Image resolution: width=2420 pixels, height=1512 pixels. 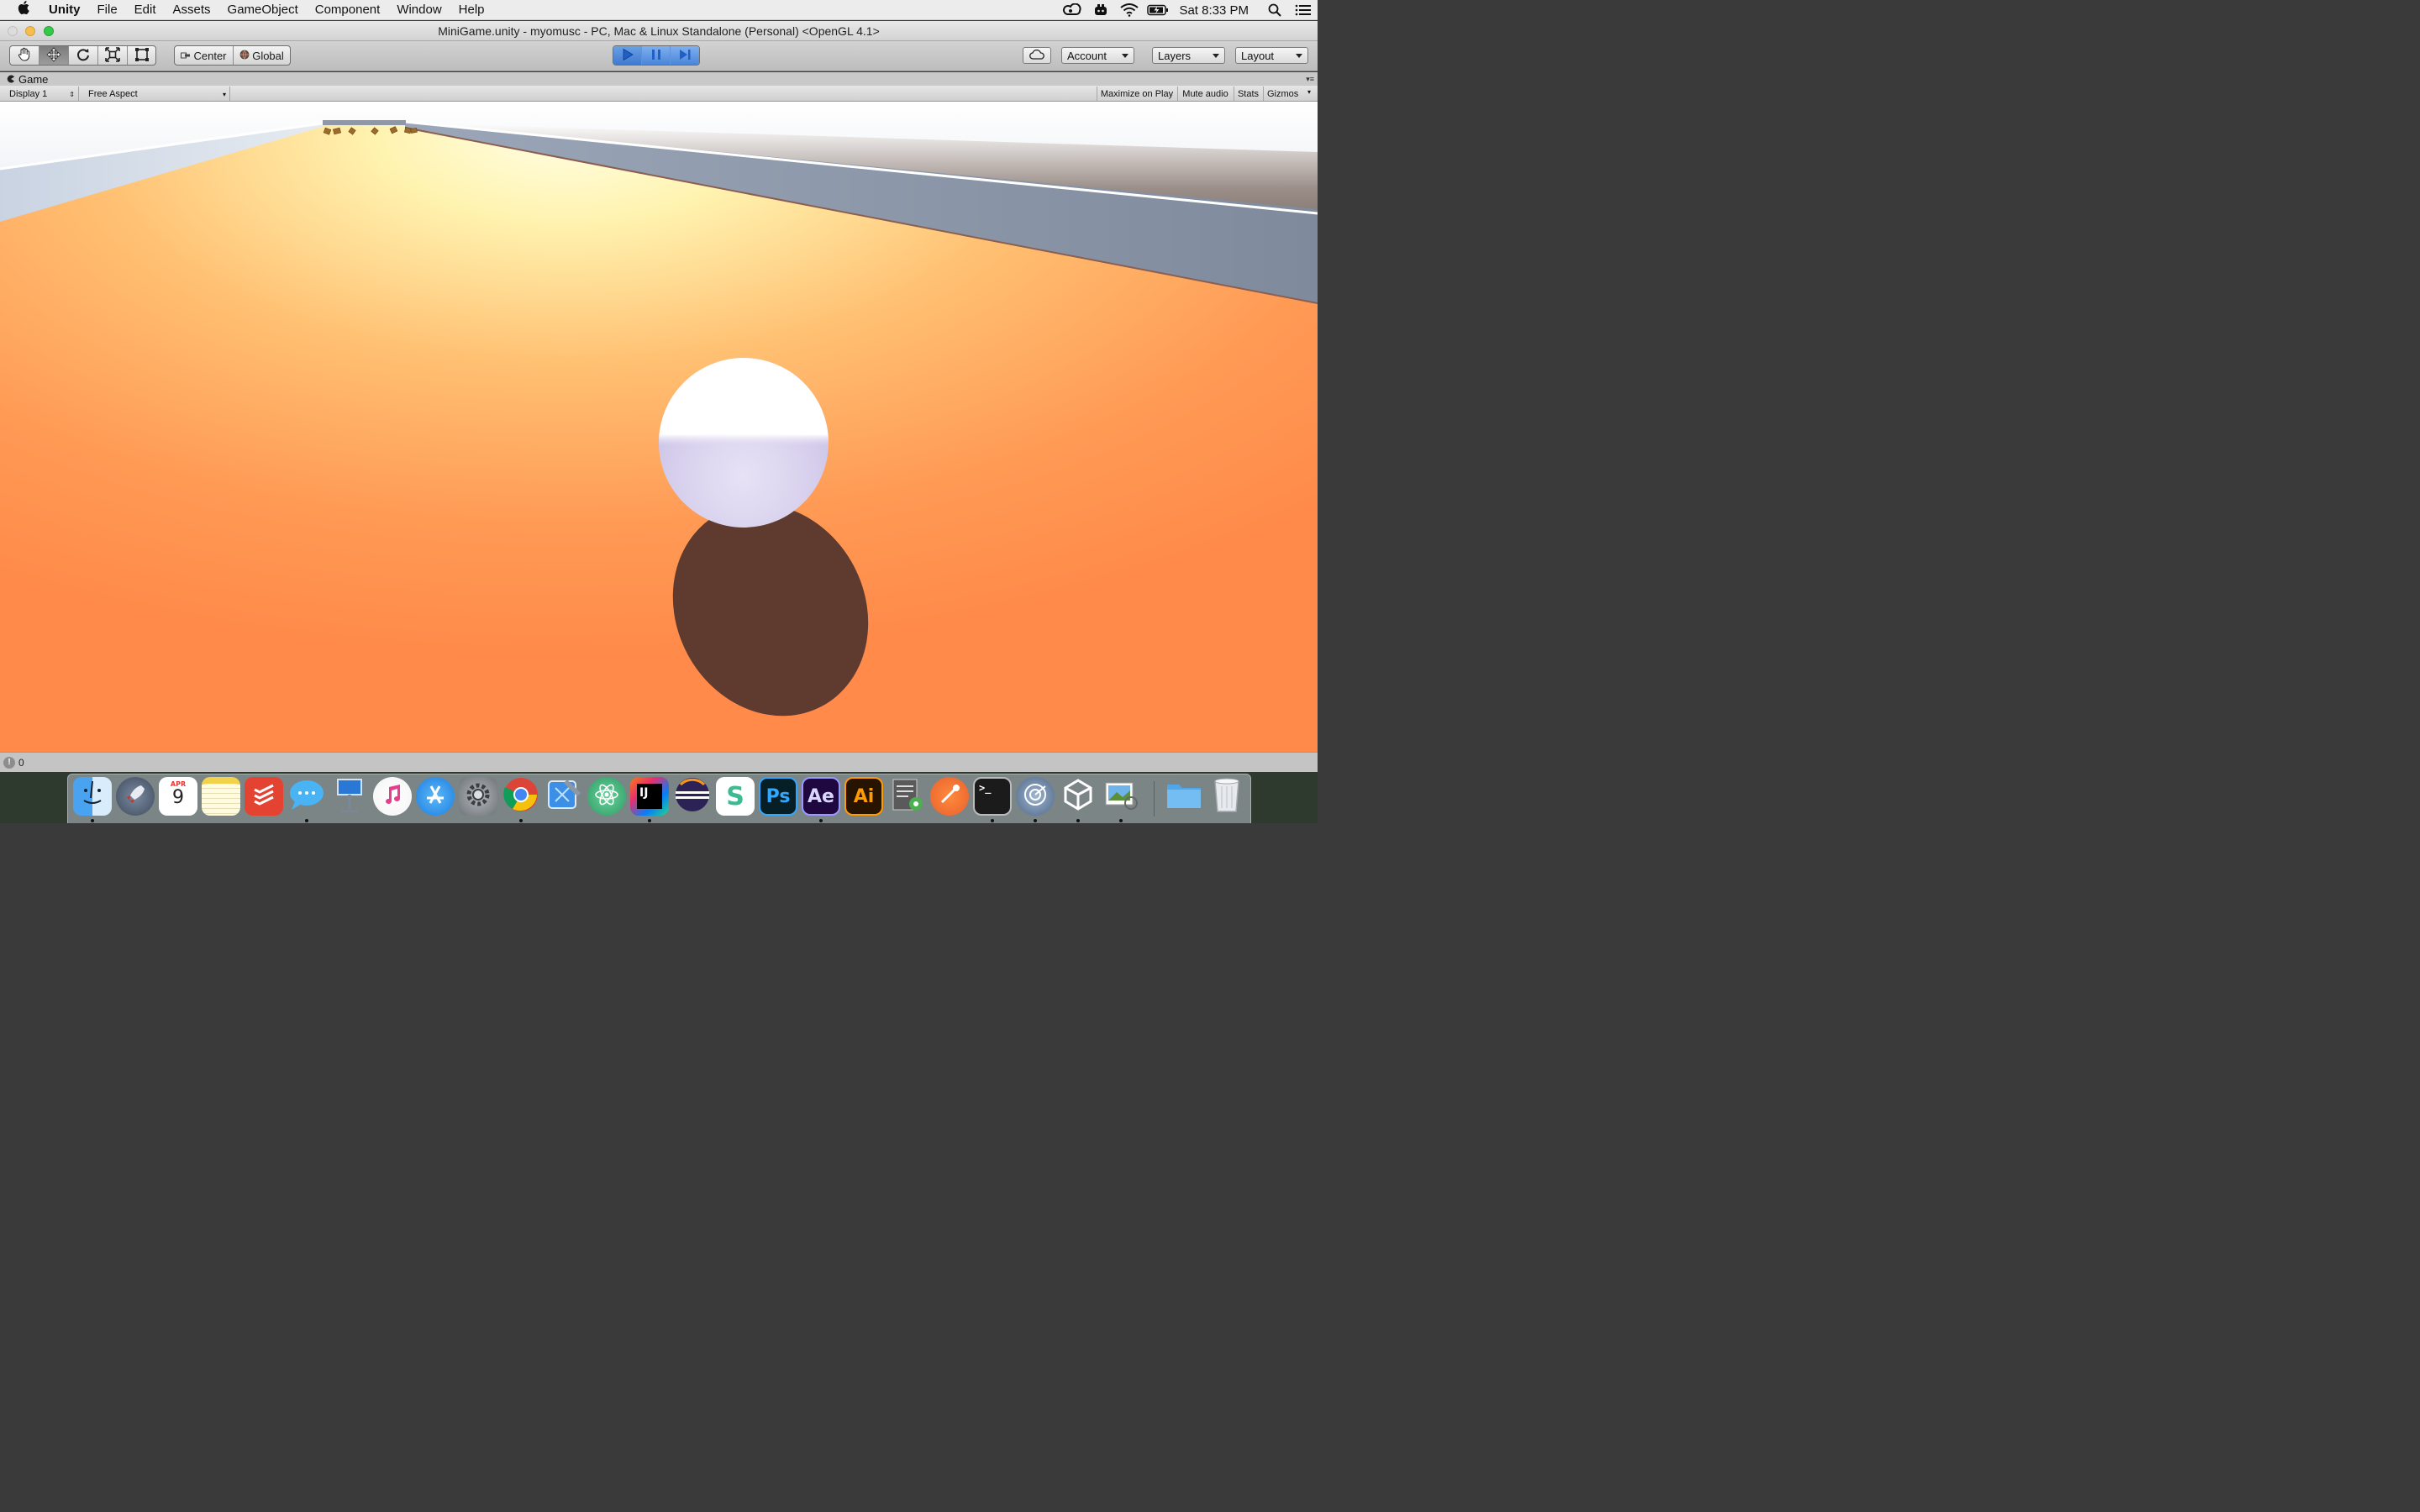 What do you see at coordinates (419, 10) in the screenshot?
I see `menu-window: Window` at bounding box center [419, 10].